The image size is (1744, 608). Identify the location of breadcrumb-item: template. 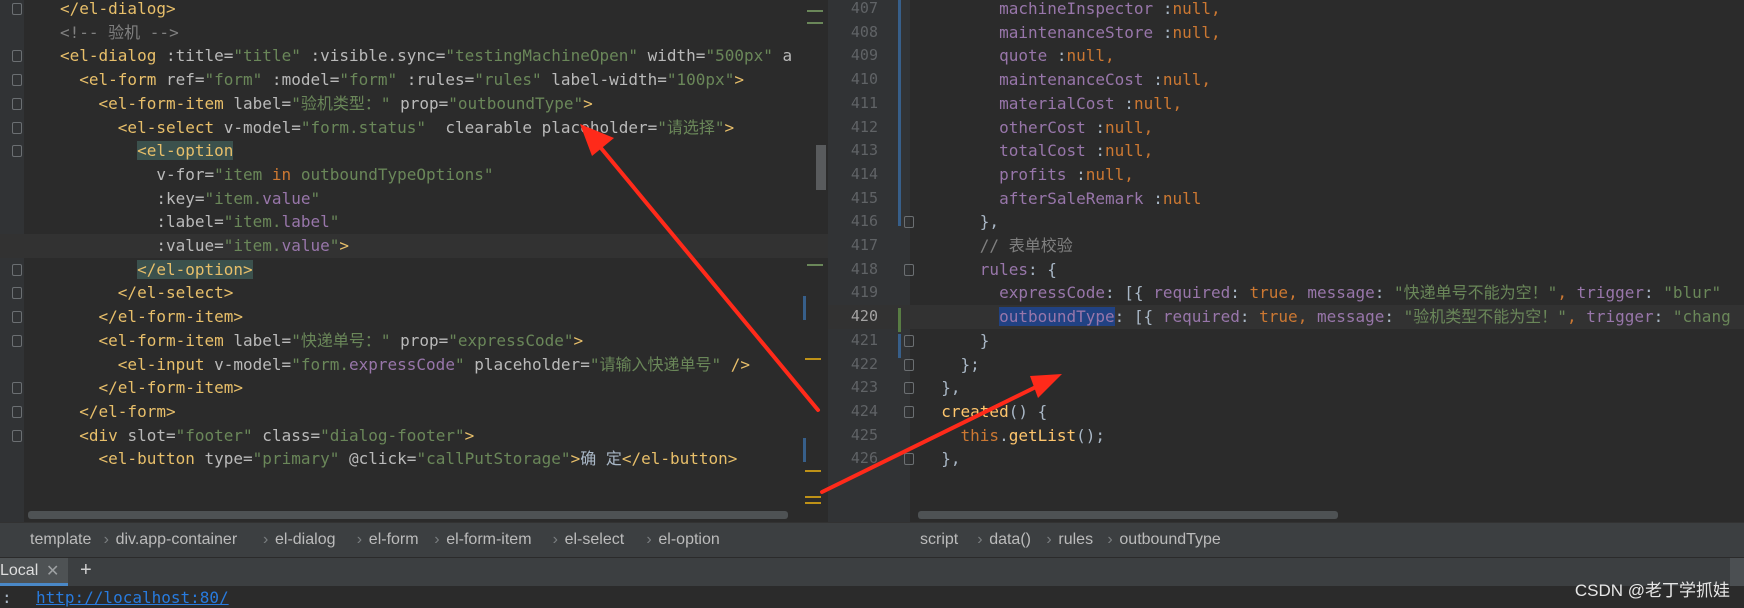
(60, 540).